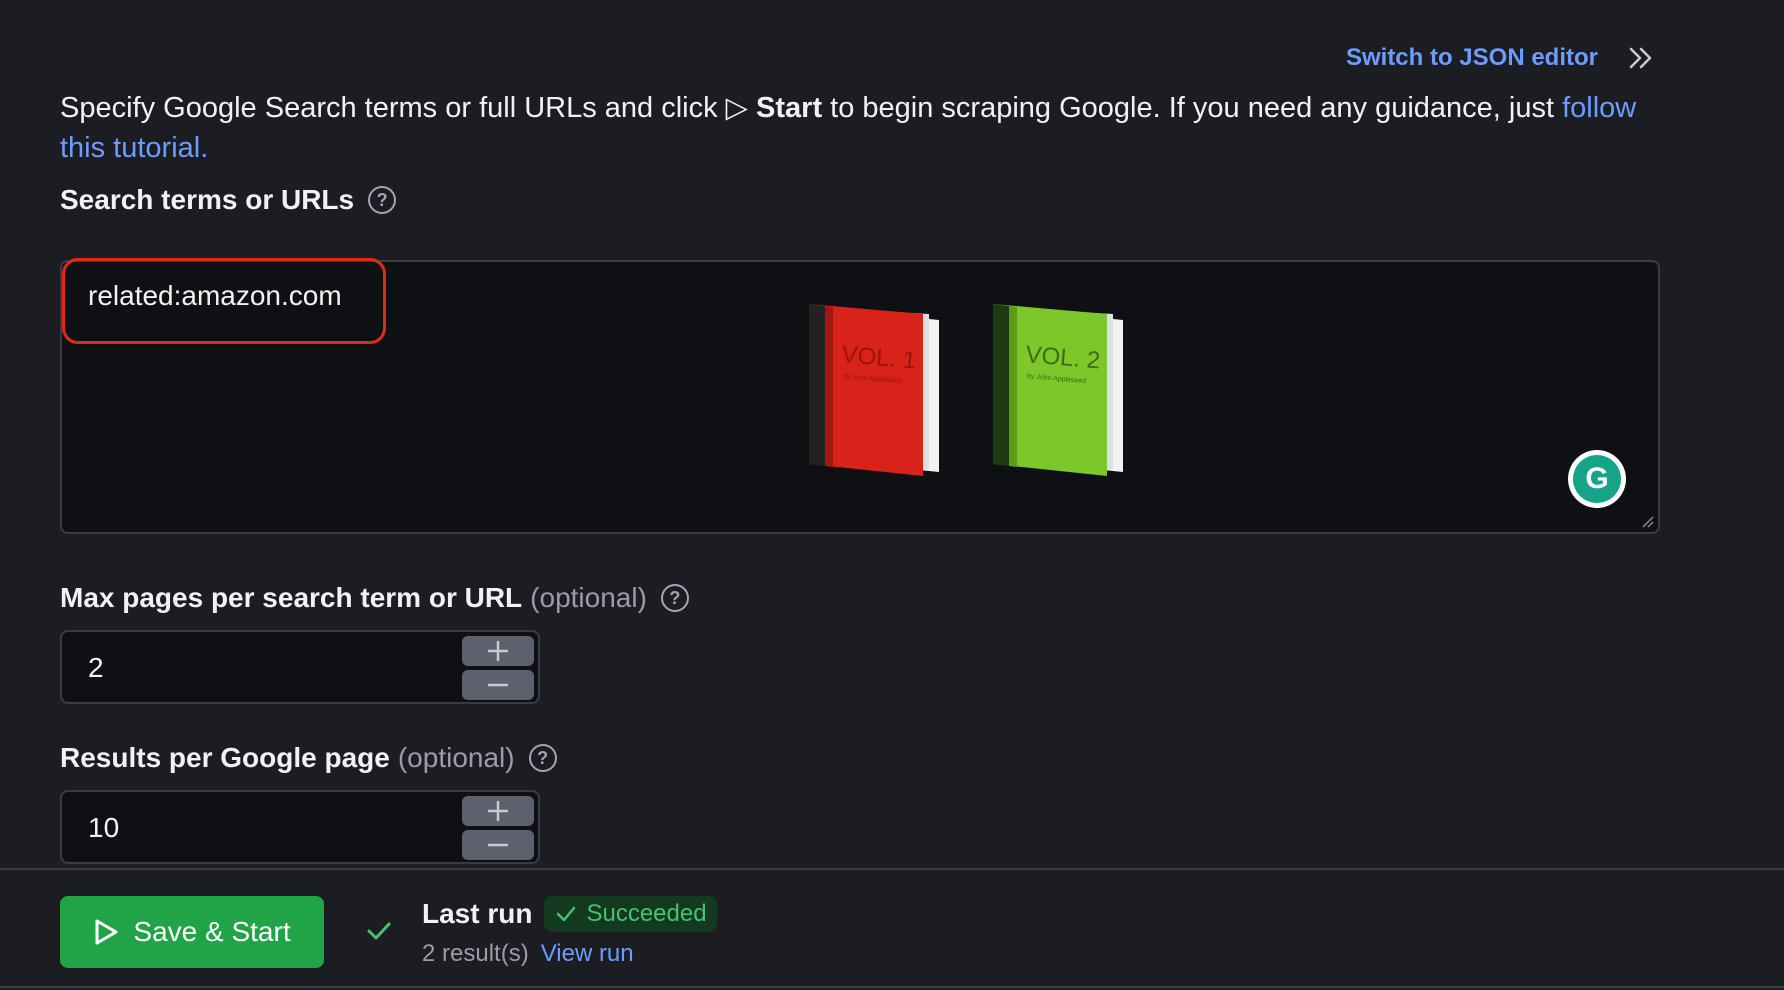 This screenshot has height=990, width=1784. I want to click on status-badge: Succeeded, so click(630, 914).